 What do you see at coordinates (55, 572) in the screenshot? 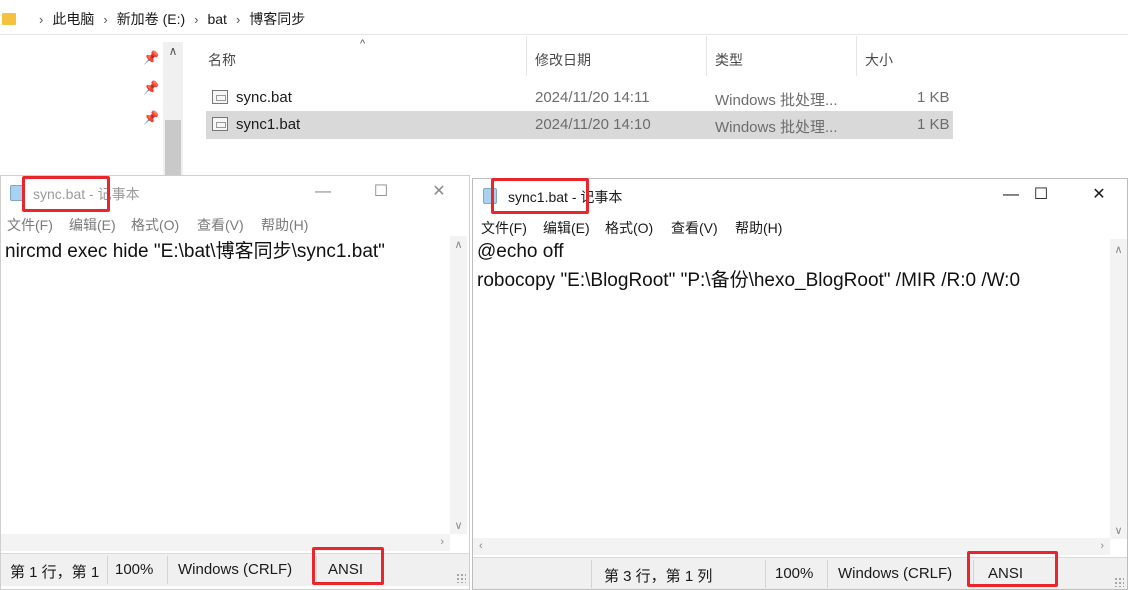
I see `cursor-position: 第 1 行，第 1` at bounding box center [55, 572].